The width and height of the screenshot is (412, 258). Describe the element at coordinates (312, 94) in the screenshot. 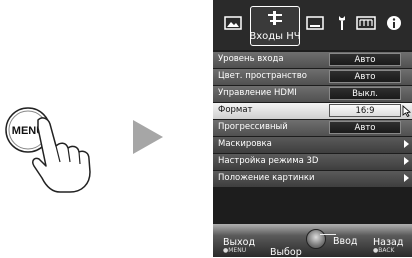

I see `menu-item-hdmi-control: Управление HDMI Выкл.` at that location.